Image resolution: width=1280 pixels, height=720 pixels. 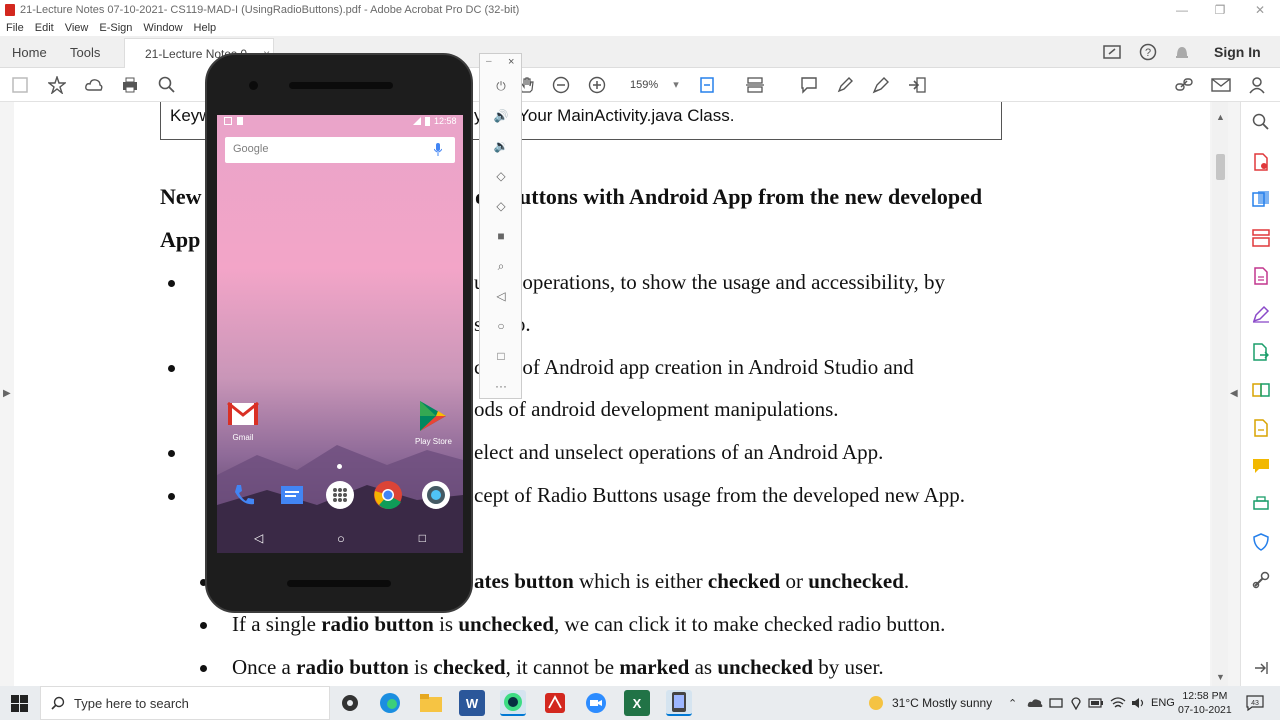 What do you see at coordinates (15, 28) in the screenshot?
I see `menu-file: File` at bounding box center [15, 28].